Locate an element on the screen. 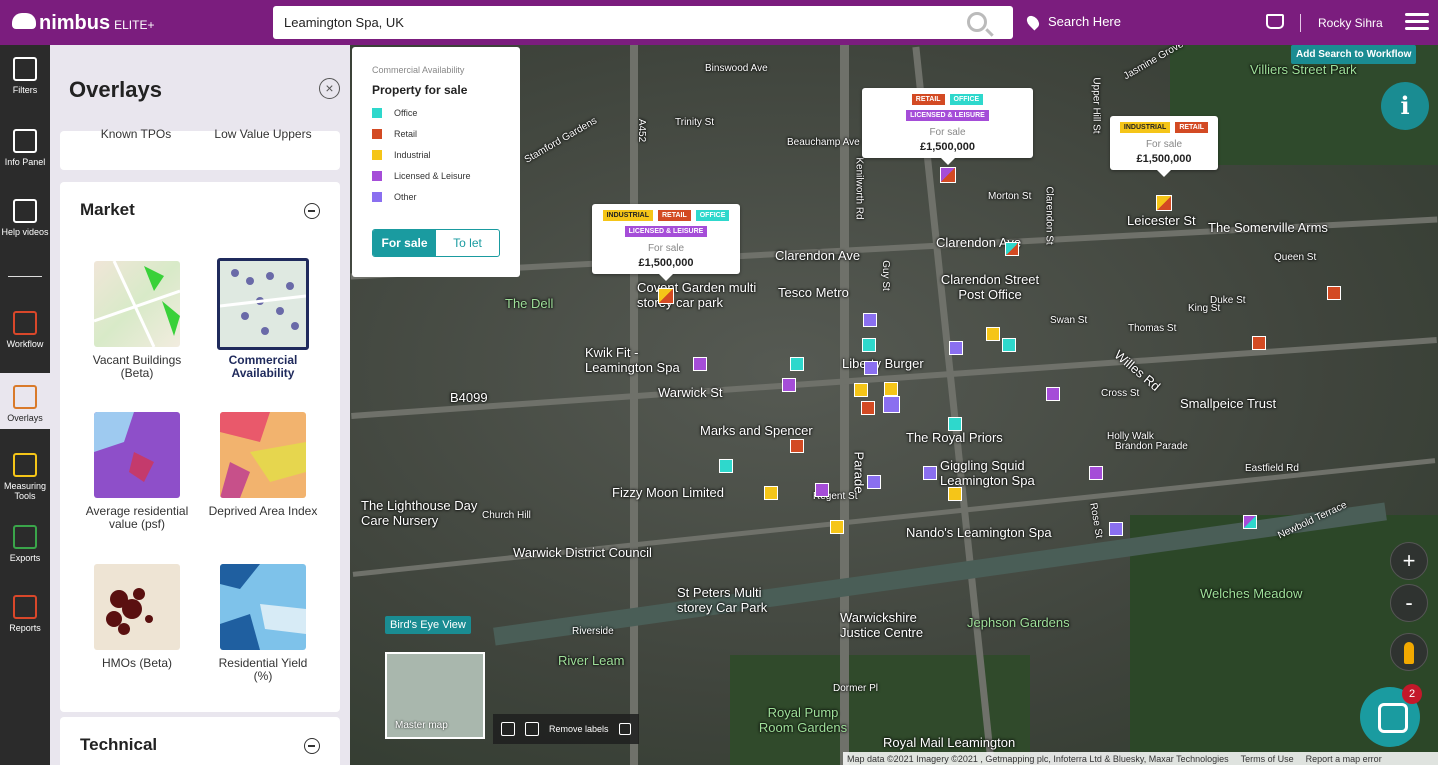  collapse-market-icon is located at coordinates (312, 211).